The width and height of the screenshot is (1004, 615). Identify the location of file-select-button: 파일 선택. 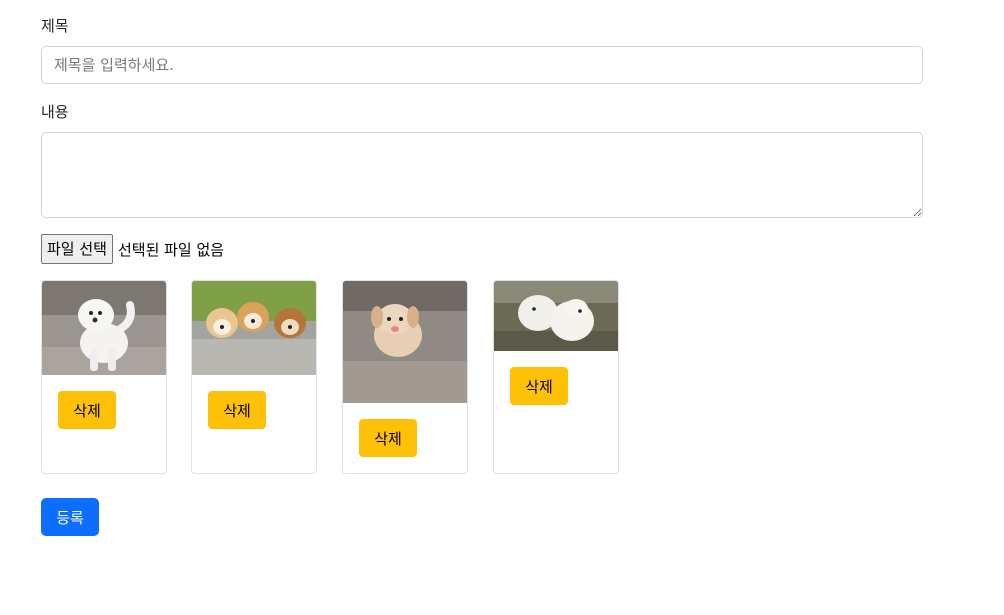
(77, 249).